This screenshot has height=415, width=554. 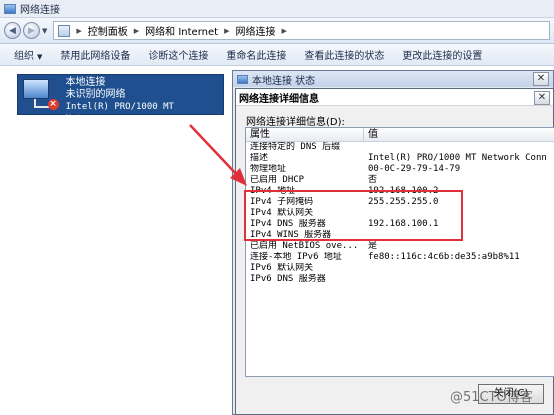 What do you see at coordinates (511, 394) in the screenshot?
I see `close-button: 关闭(C)` at bounding box center [511, 394].